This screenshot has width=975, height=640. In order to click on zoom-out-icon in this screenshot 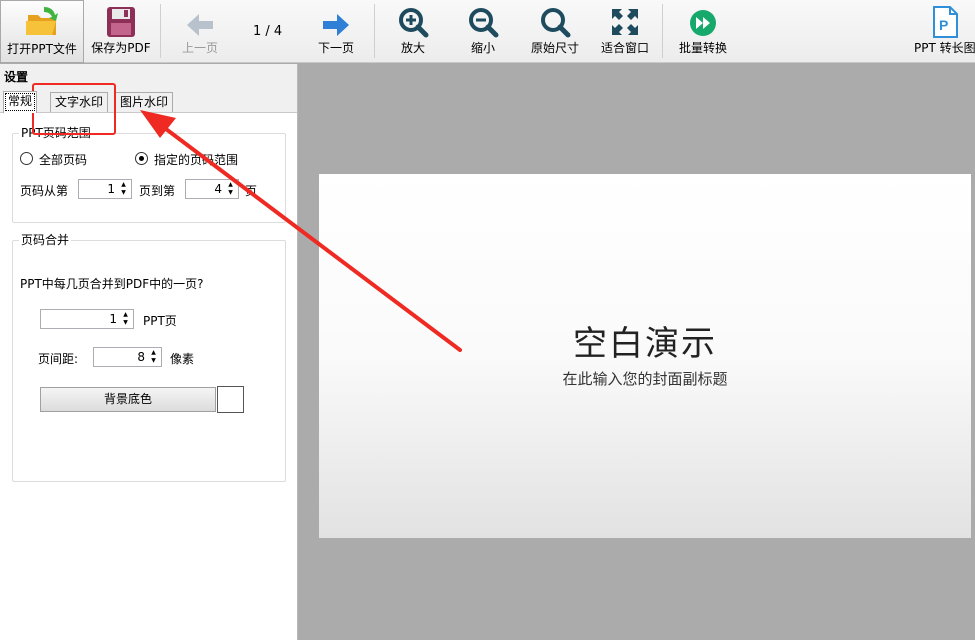, I will do `click(484, 23)`.